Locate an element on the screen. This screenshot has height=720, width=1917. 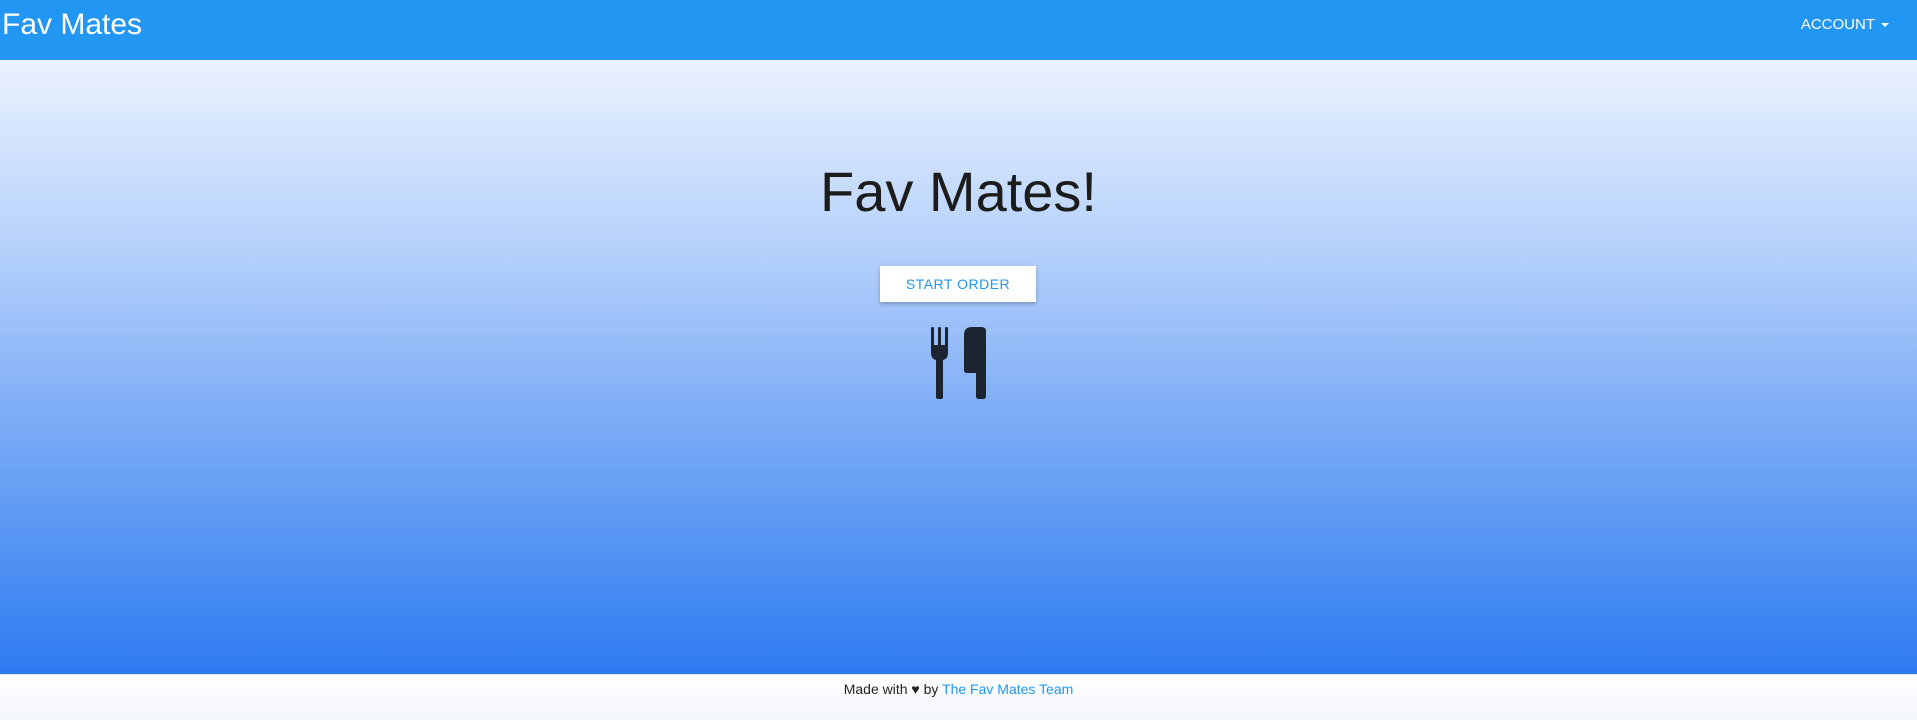
brand-logo-link: Fav Mates is located at coordinates (72, 25).